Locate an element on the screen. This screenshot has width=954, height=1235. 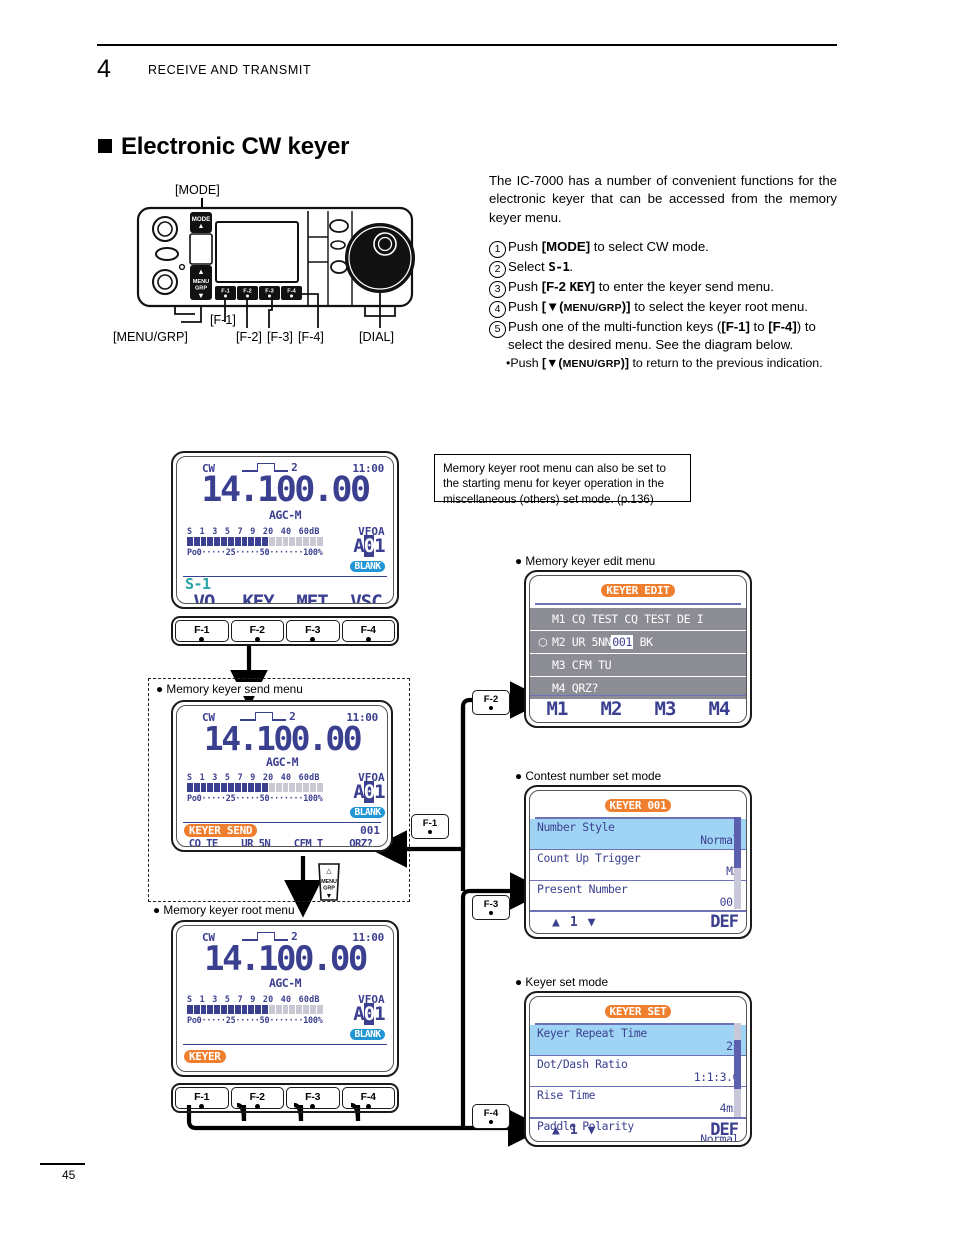
agc-indicator: AGC-M is located at coordinates (285, 515).